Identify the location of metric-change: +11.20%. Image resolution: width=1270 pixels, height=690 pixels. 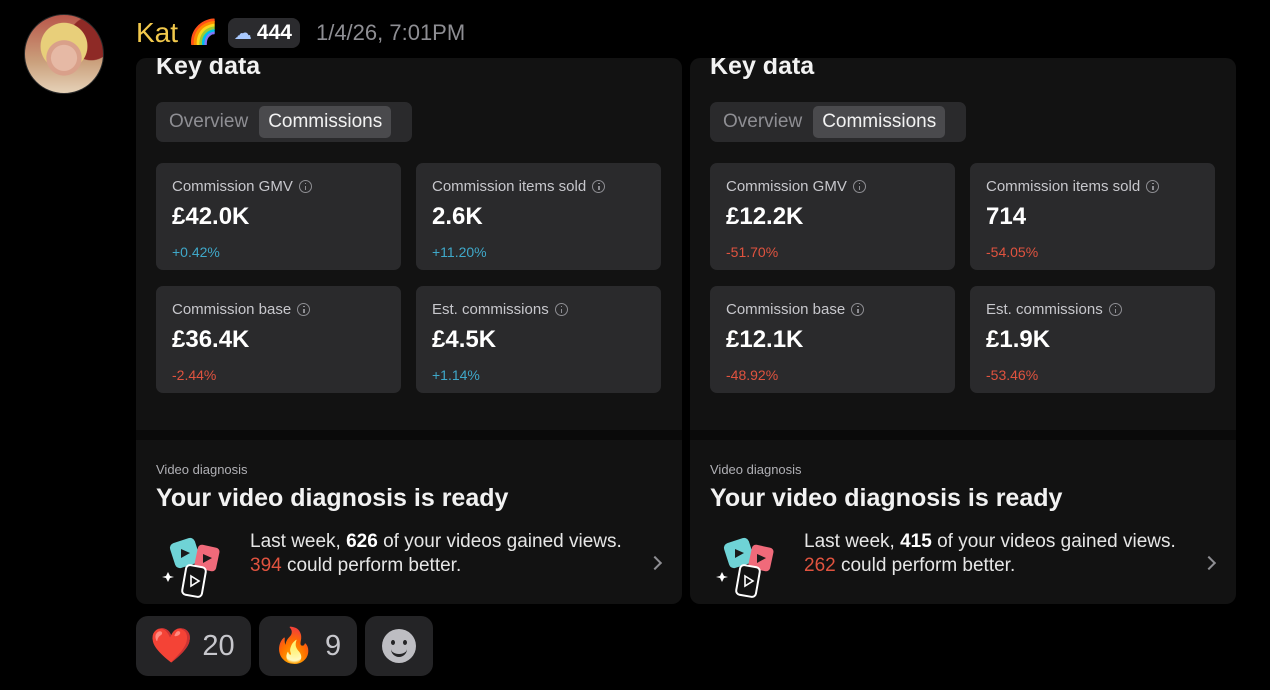
(459, 252).